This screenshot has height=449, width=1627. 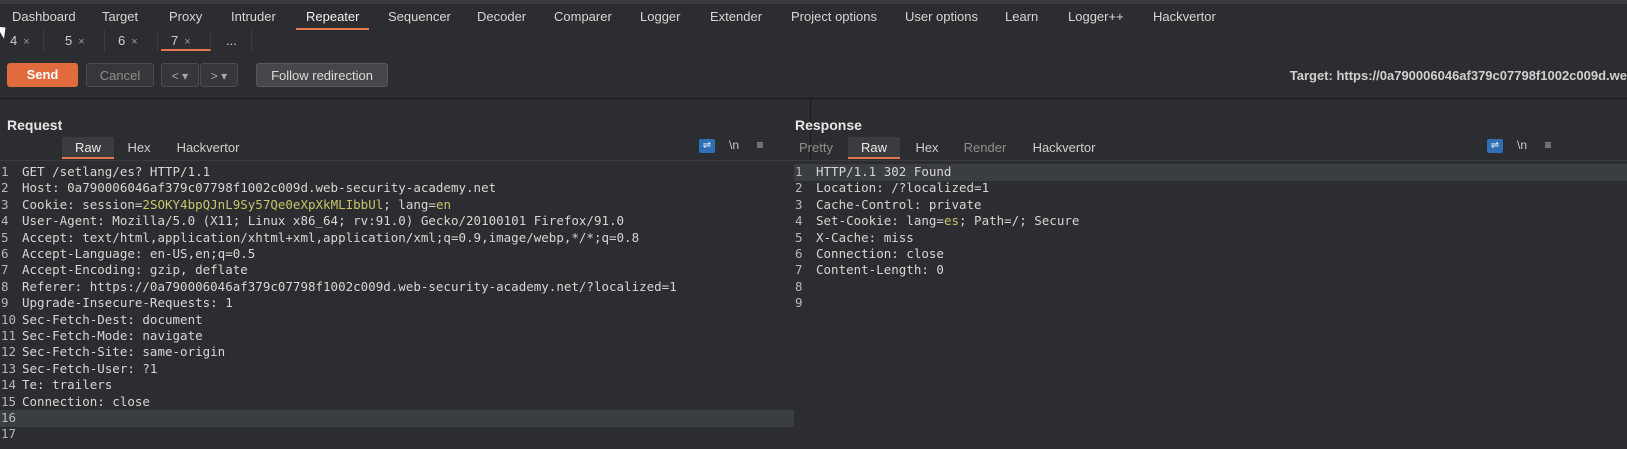 What do you see at coordinates (1210, 205) in the screenshot?
I see `response-line: 3 Cache-Control: private` at bounding box center [1210, 205].